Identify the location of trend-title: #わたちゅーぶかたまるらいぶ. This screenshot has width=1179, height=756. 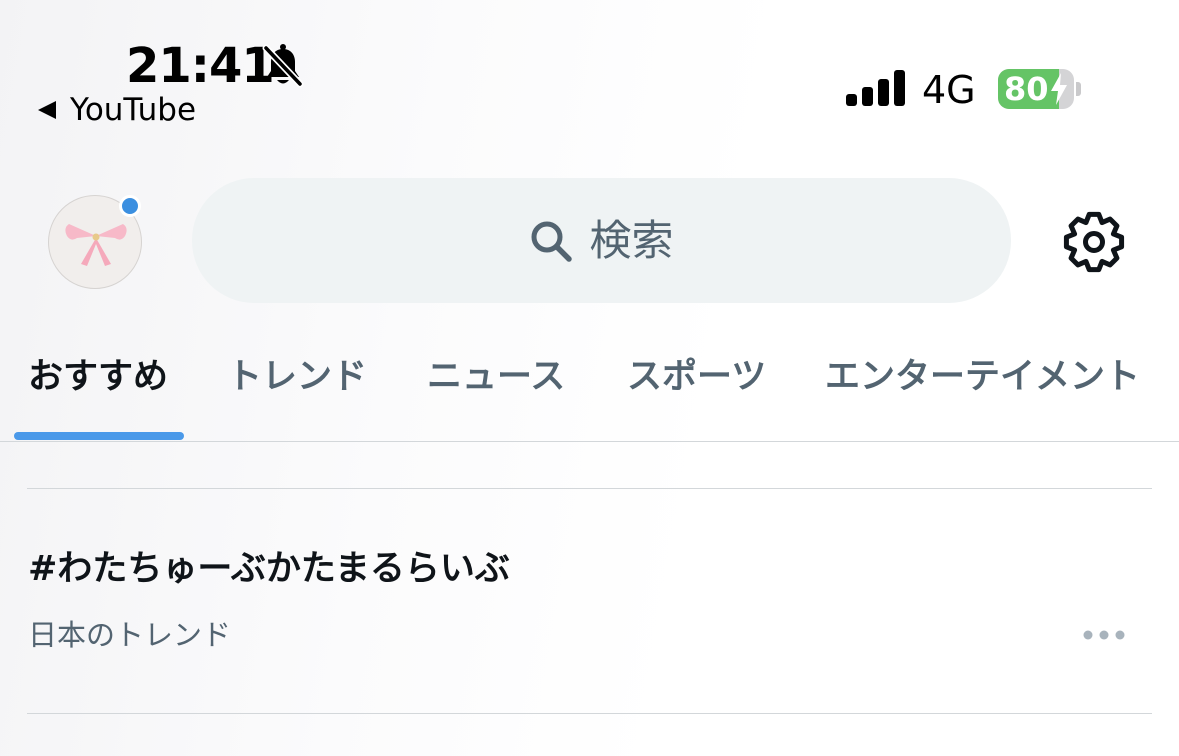
(269, 569).